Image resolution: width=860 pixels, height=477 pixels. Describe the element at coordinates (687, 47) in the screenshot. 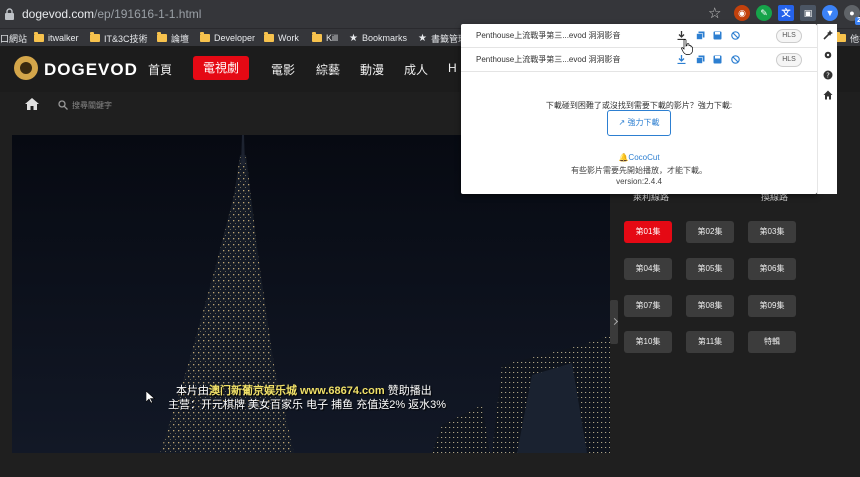

I see `hand-cursor-icon` at that location.